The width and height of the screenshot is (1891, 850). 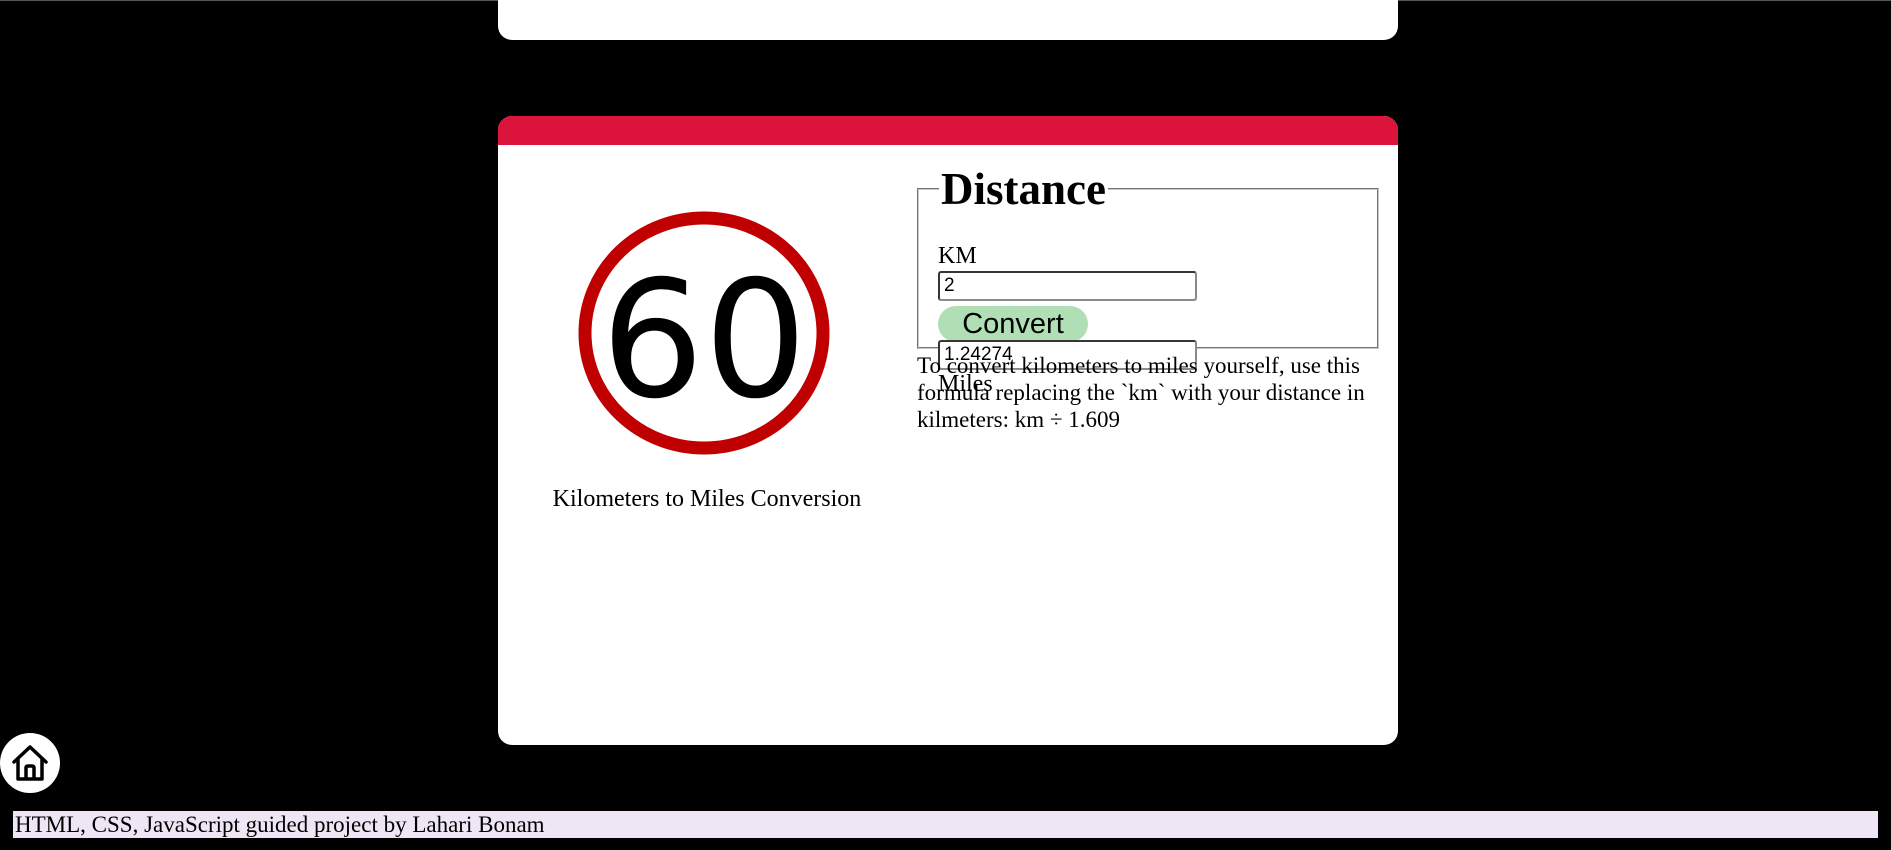 I want to click on distance-fieldset: Distance KM Convert Miles, so click(x=1148, y=280).